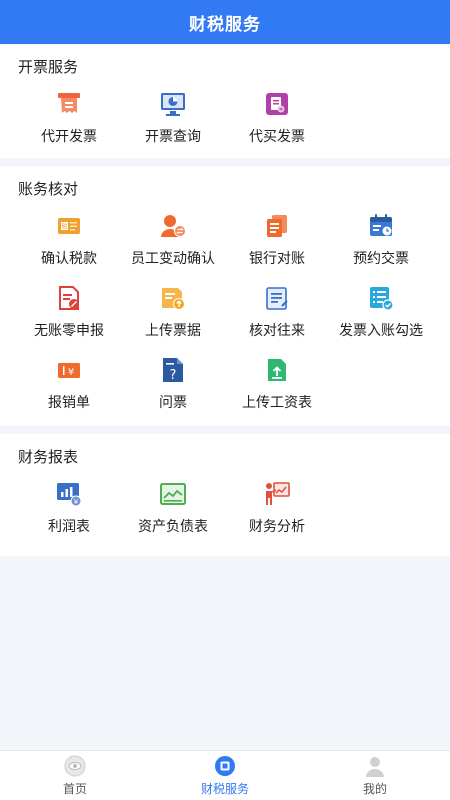 The image size is (450, 800). Describe the element at coordinates (277, 137) in the screenshot. I see `item-label: 代买发票` at that location.